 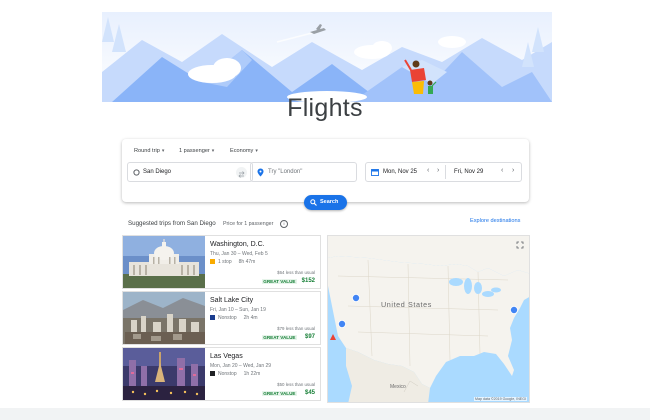 What do you see at coordinates (284, 224) in the screenshot?
I see `info-icon: i` at bounding box center [284, 224].